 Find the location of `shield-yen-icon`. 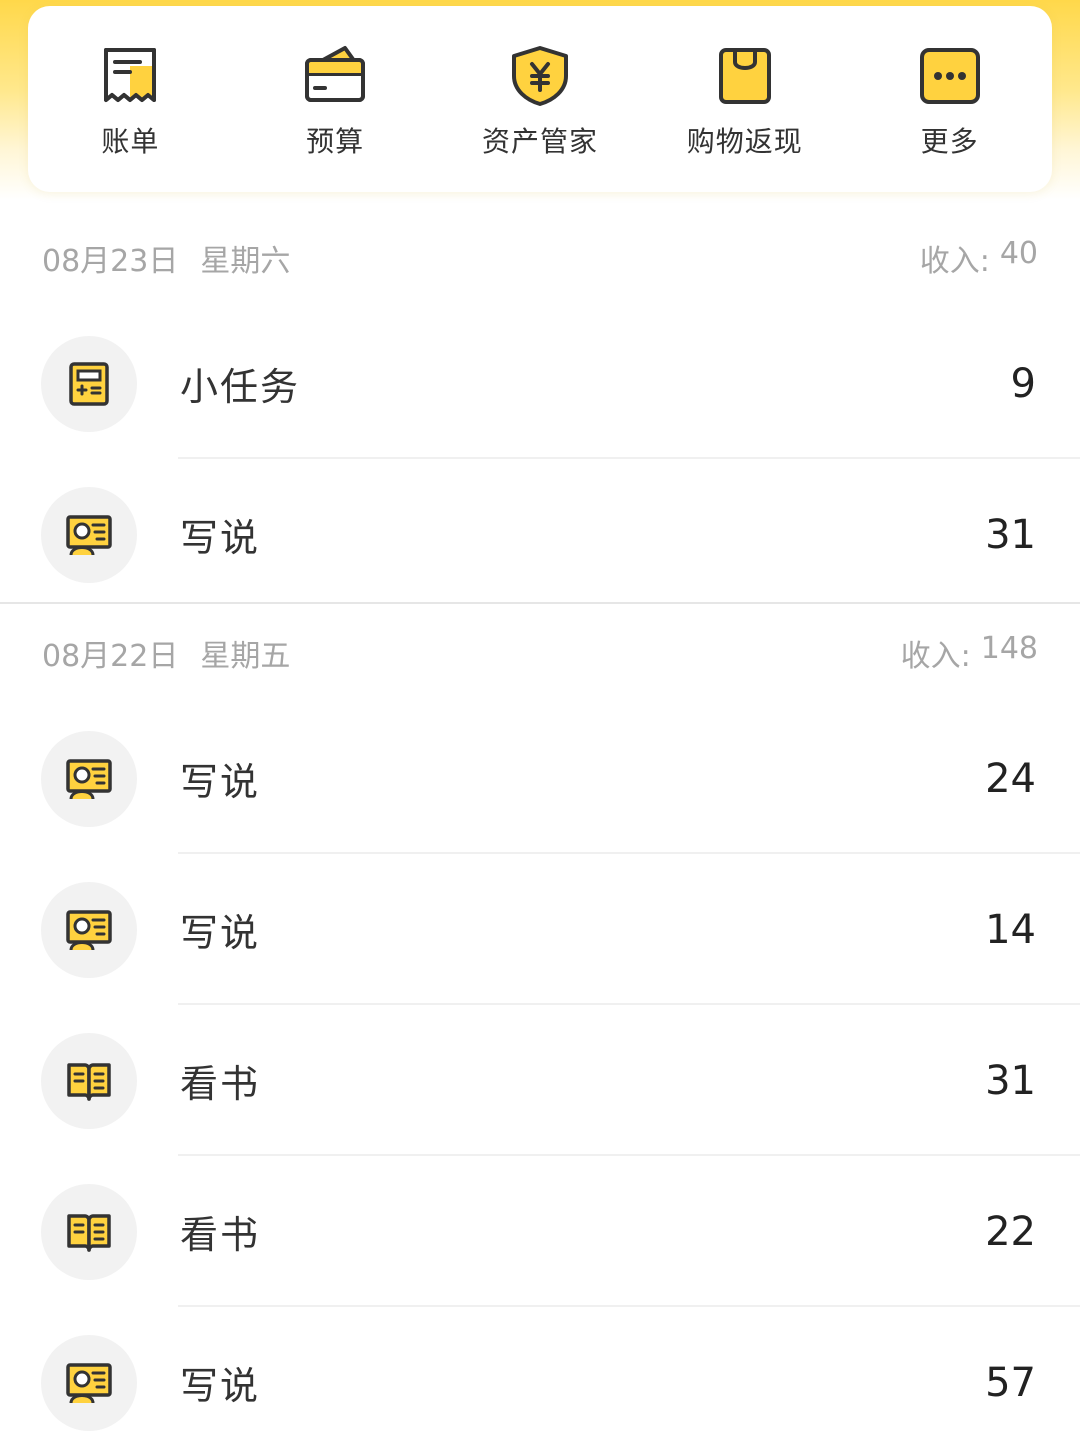

shield-yen-icon is located at coordinates (539, 76).